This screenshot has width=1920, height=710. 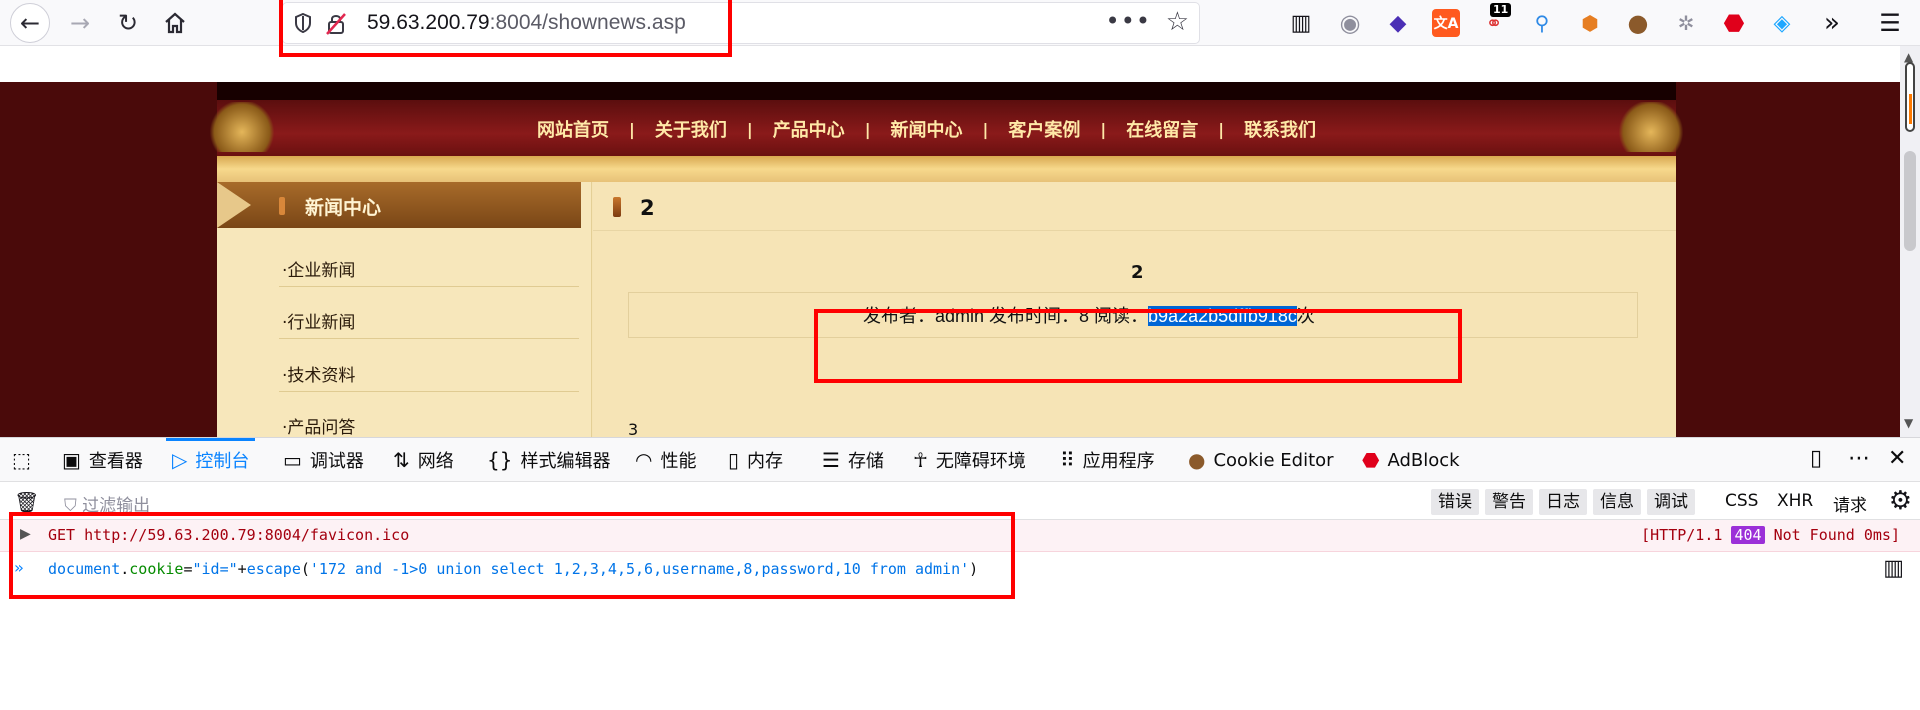 What do you see at coordinates (1816, 458) in the screenshot?
I see `dock-toggle-icon: ▯` at bounding box center [1816, 458].